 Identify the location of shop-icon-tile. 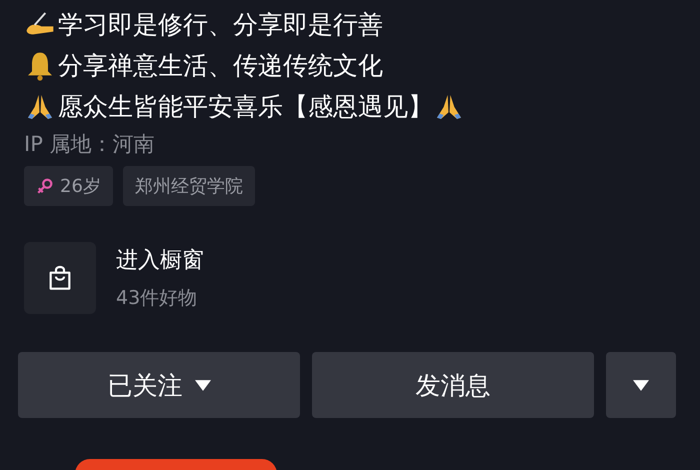
(60, 278).